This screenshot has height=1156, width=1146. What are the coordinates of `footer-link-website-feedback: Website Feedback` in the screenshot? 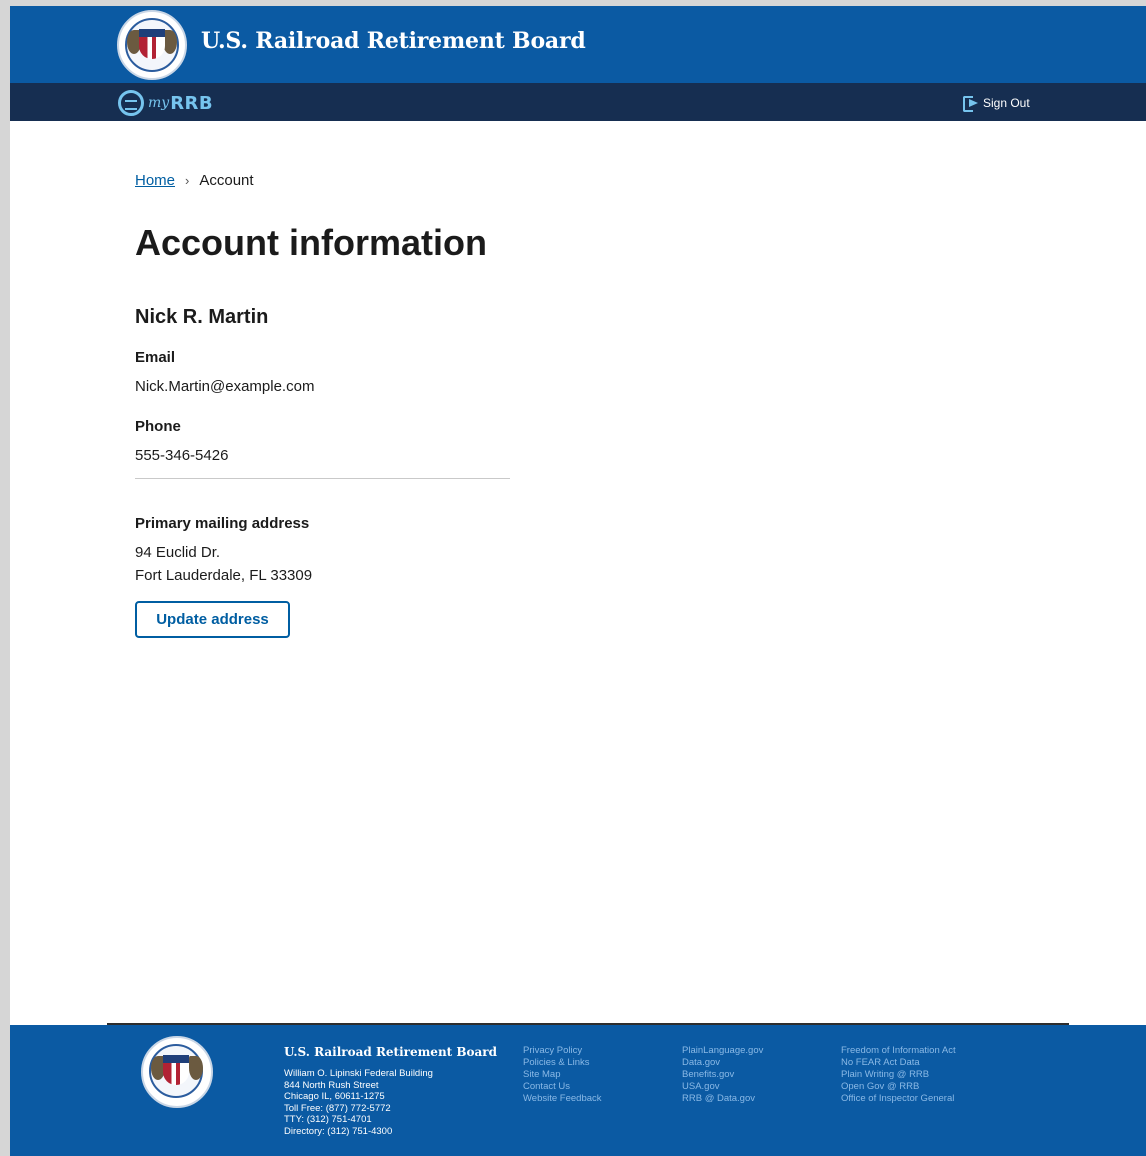 It's located at (562, 1099).